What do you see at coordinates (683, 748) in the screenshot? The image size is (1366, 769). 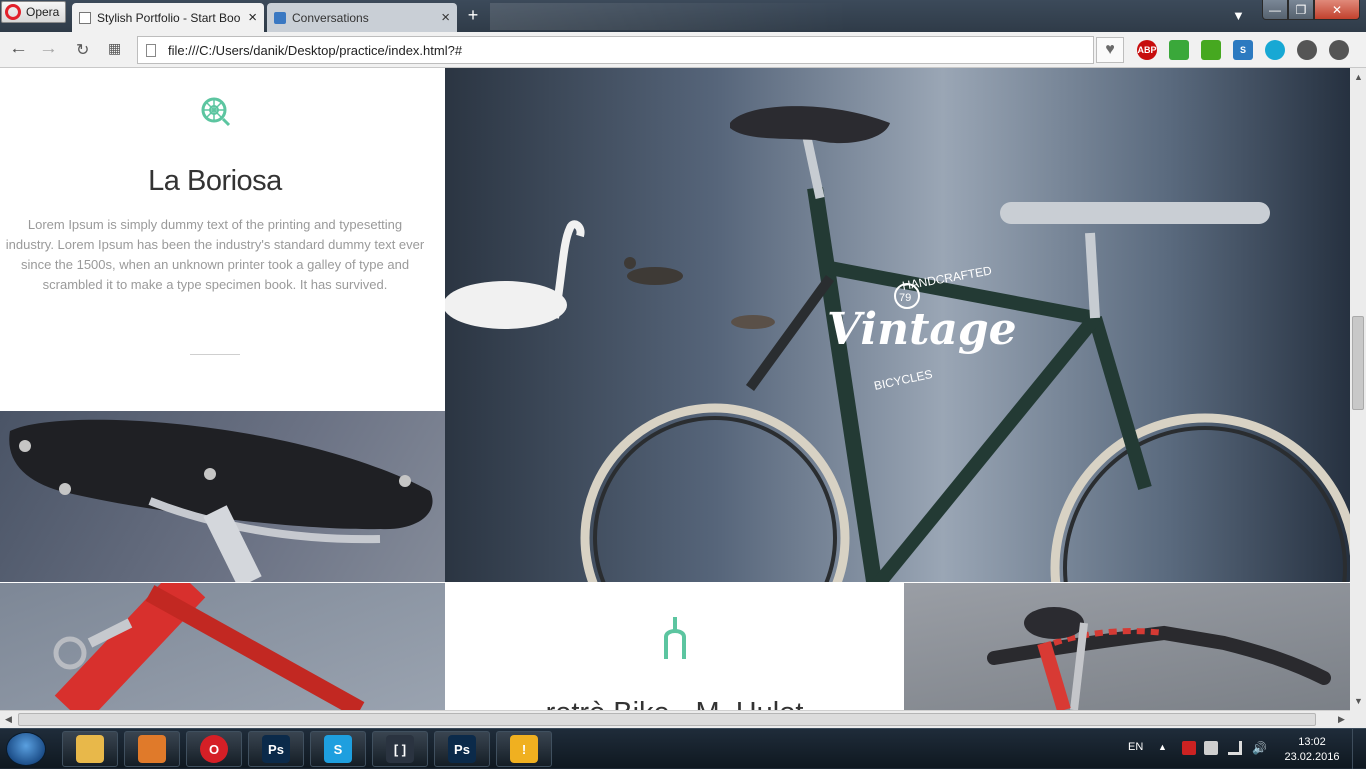 I see `windows-taskbar: O Ps S [ ] Ps! EN ▲ 🔊 13:02 23.02.2016` at bounding box center [683, 748].